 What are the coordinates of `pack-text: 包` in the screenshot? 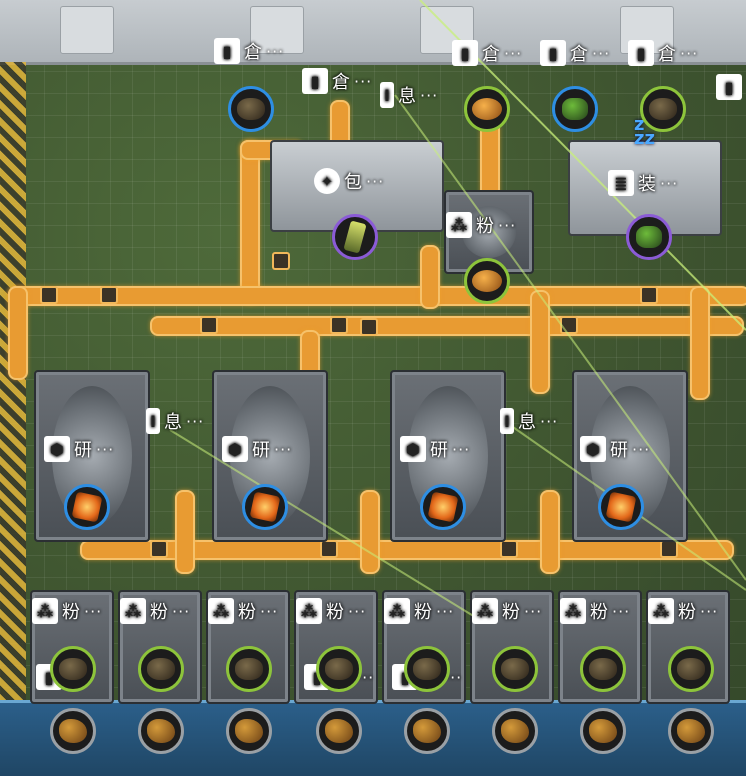 It's located at (353, 182).